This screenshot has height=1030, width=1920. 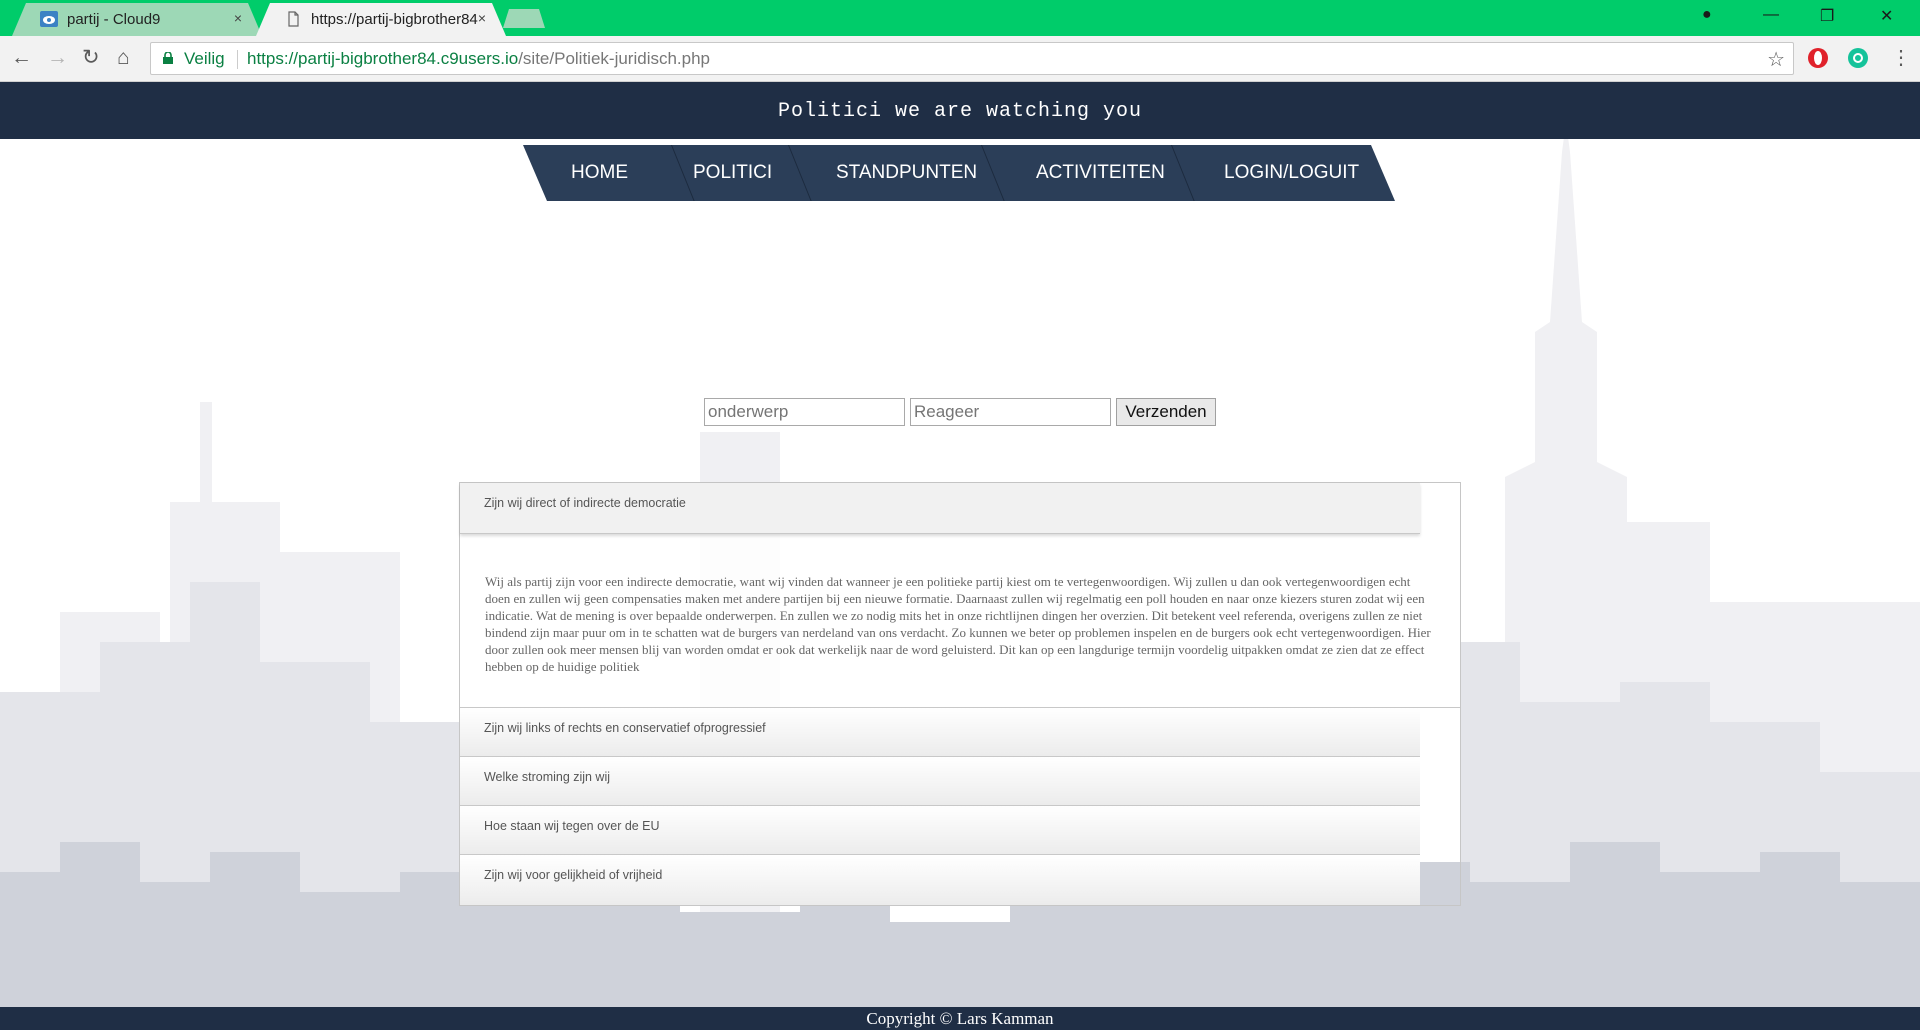 I want to click on accordion-item: Zijn wij voor gelijkheid of vrijheid, so click(x=960, y=880).